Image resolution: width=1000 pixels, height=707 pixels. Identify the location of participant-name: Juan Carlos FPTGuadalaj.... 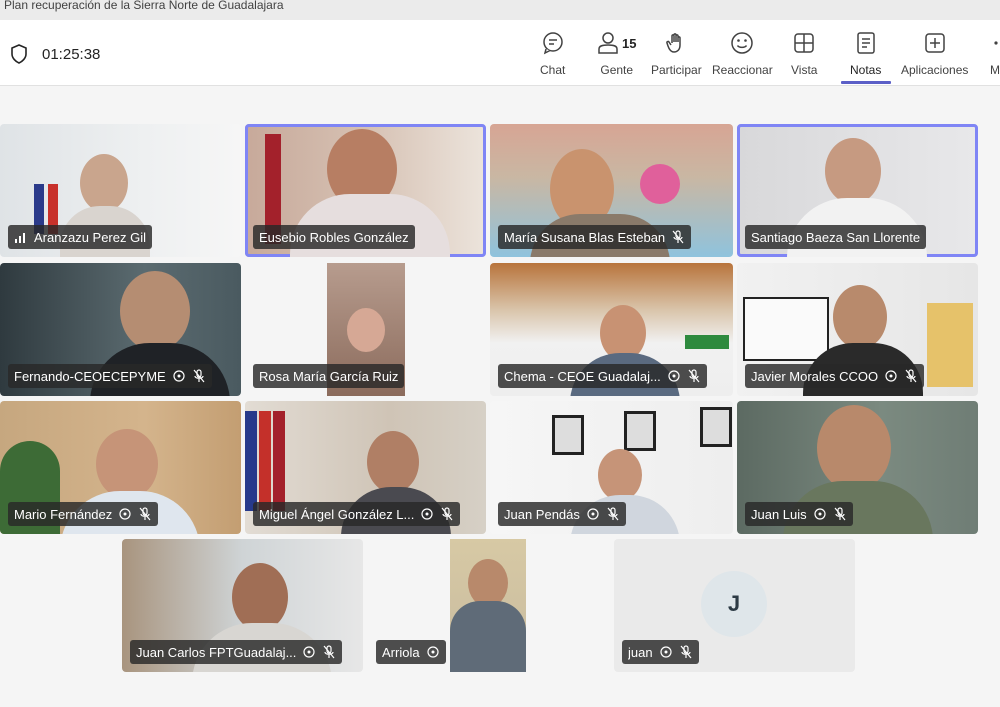
(216, 652).